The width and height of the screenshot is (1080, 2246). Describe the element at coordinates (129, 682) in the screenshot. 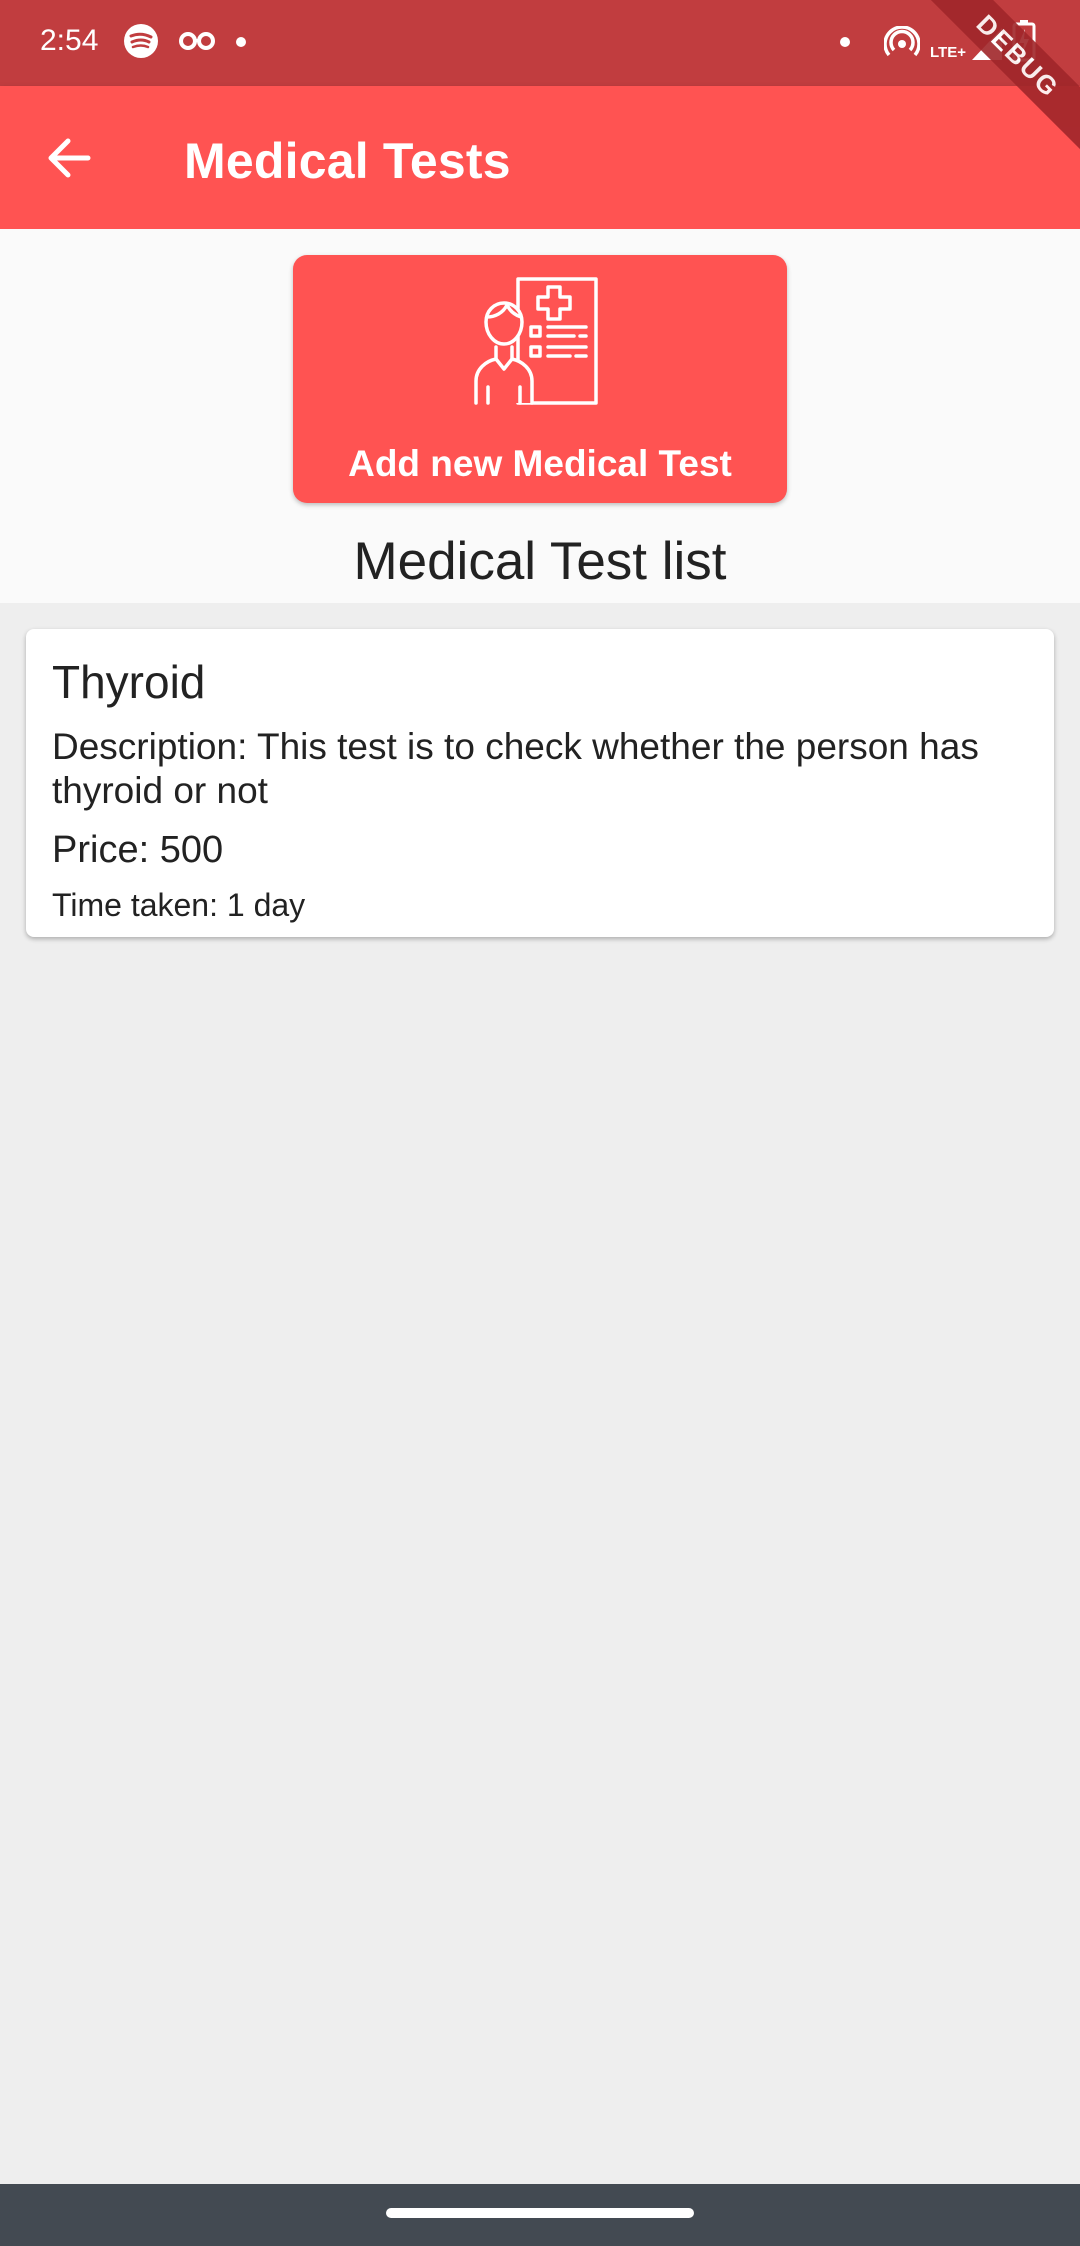

I see `test-name: Thyroid` at that location.